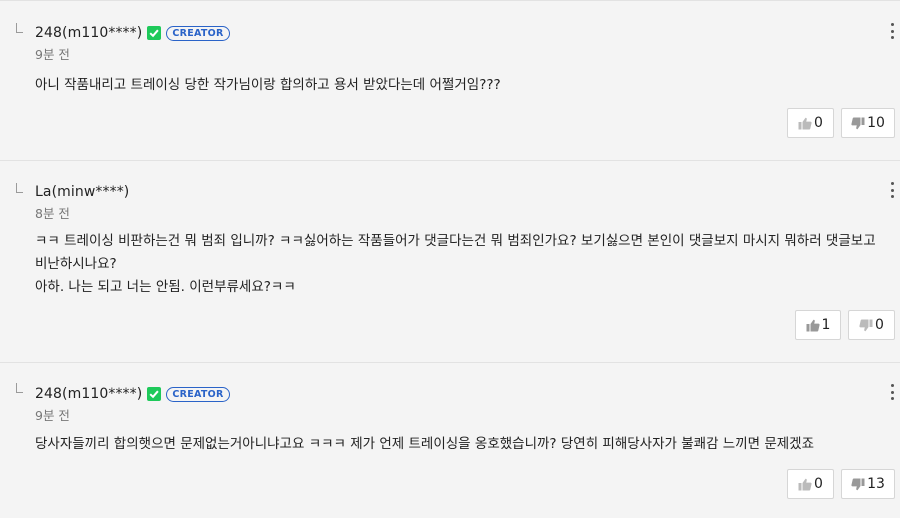  I want to click on dislike-count: 13, so click(876, 484).